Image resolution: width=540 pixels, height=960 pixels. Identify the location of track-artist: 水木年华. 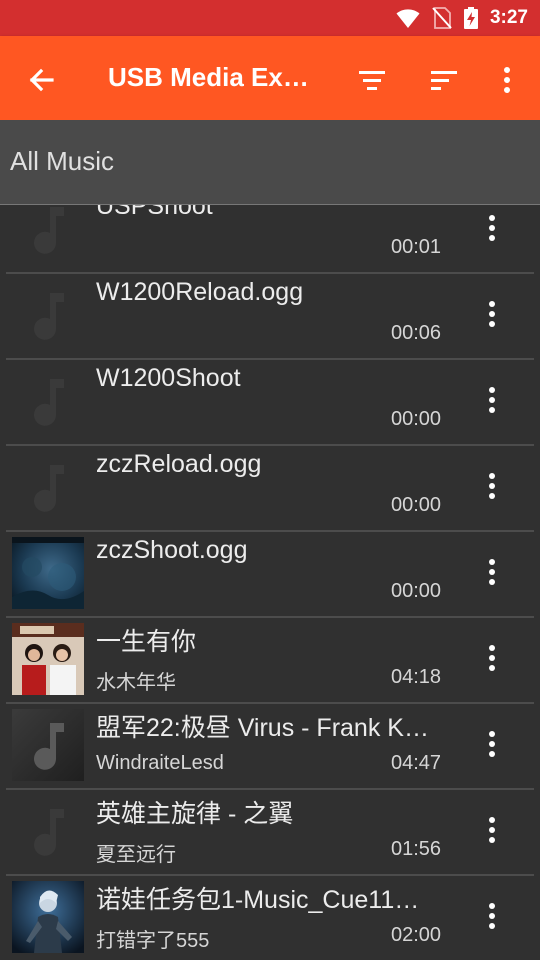
(136, 683).